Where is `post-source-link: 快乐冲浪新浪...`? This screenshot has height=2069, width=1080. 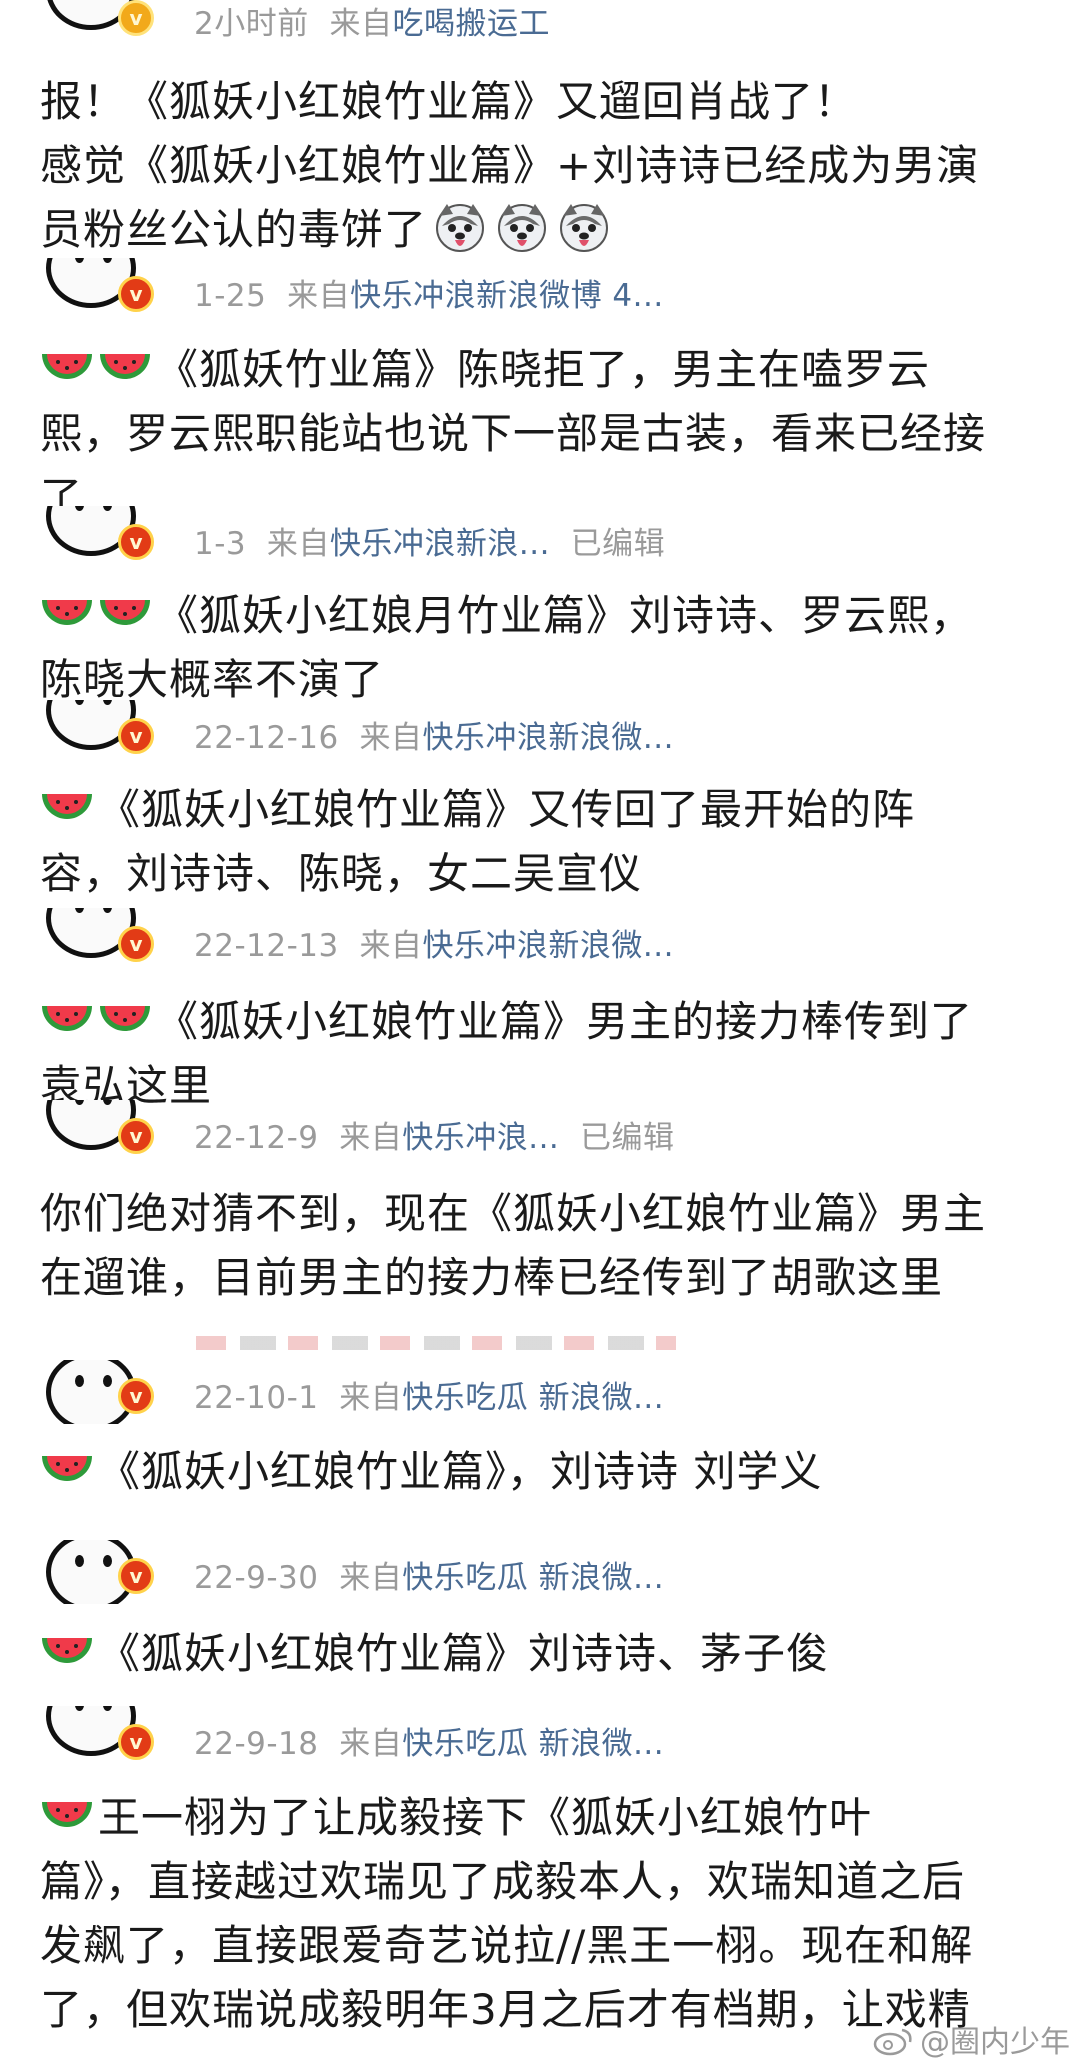 post-source-link: 快乐冲浪新浪... is located at coordinates (440, 544).